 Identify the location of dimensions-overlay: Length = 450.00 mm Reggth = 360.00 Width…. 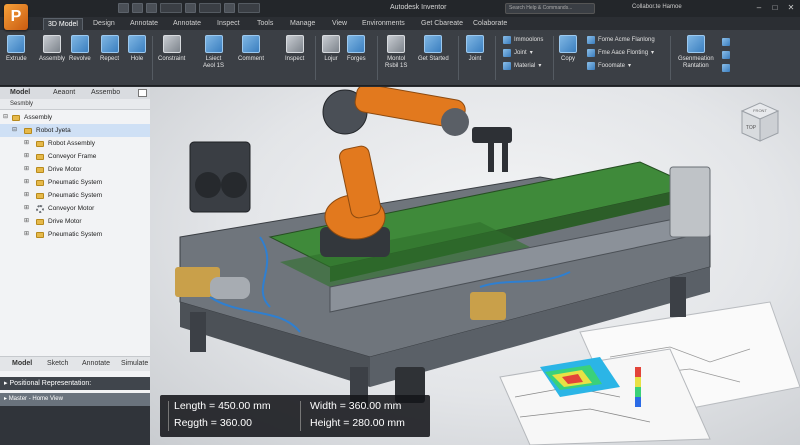
(295, 416).